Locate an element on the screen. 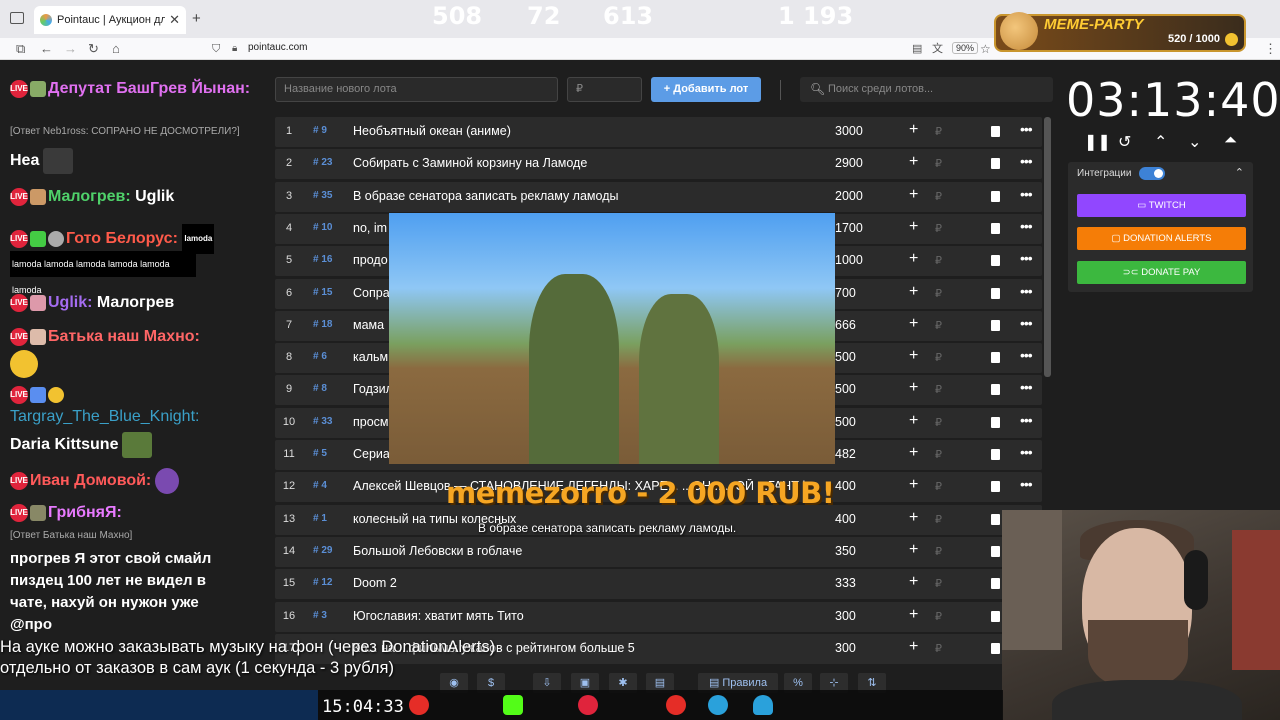 The width and height of the screenshot is (1280, 720). lot-name: Собирать с Заминой корзину на Ламоде is located at coordinates (588, 163).